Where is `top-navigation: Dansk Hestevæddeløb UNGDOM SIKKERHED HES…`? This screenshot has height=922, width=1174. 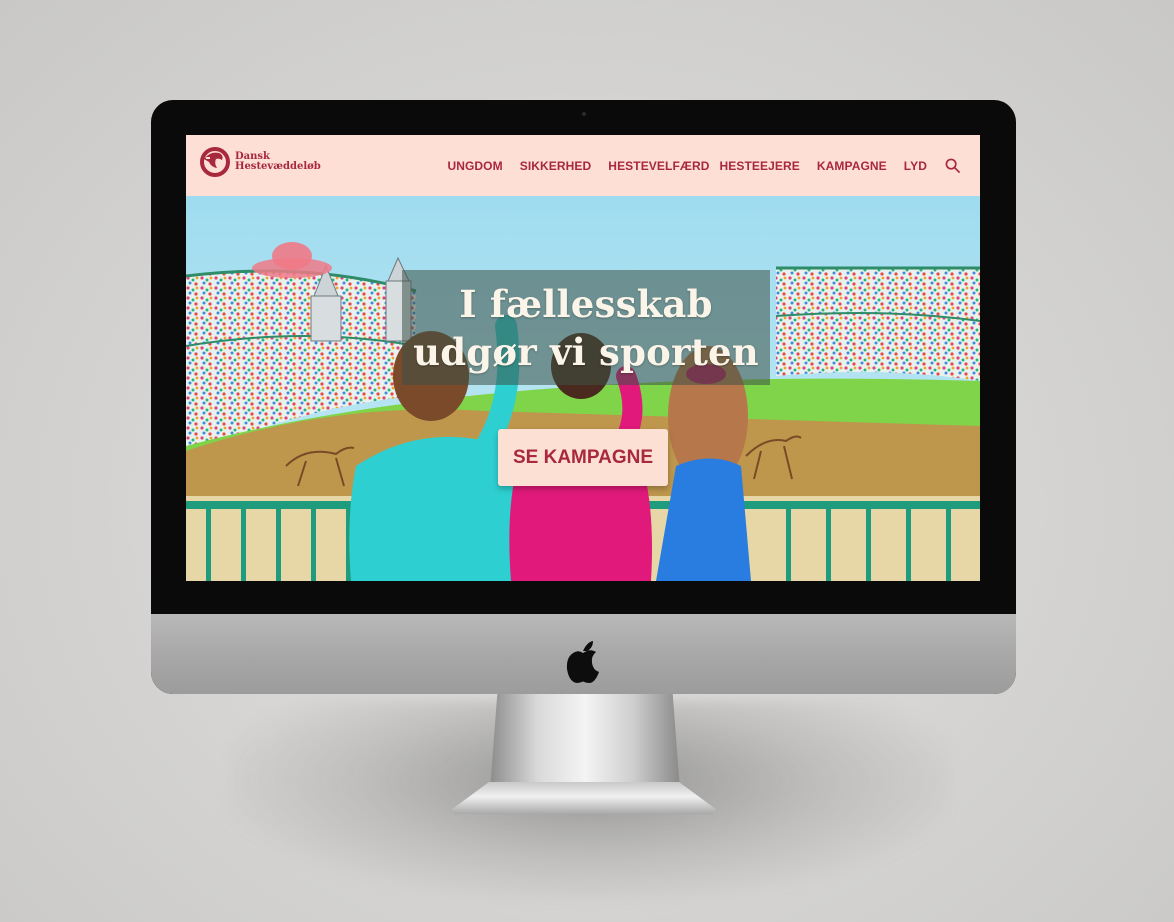
top-navigation: Dansk Hestevæddeløb UNGDOM SIKKERHED HES… is located at coordinates (583, 165).